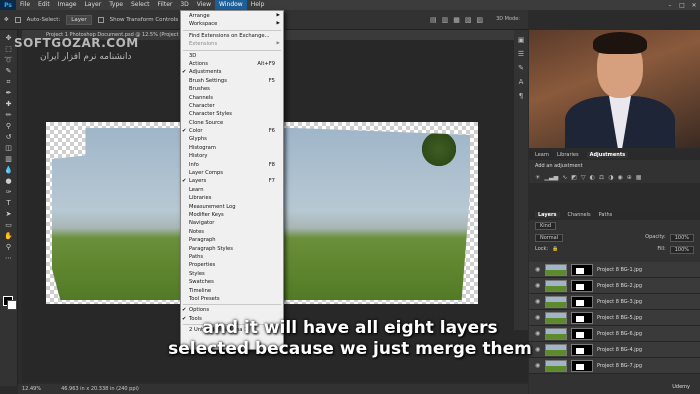  Describe the element at coordinates (614, 270) in the screenshot. I see `layer-row: ◉ Project 8 BG-1.jpg` at that location.